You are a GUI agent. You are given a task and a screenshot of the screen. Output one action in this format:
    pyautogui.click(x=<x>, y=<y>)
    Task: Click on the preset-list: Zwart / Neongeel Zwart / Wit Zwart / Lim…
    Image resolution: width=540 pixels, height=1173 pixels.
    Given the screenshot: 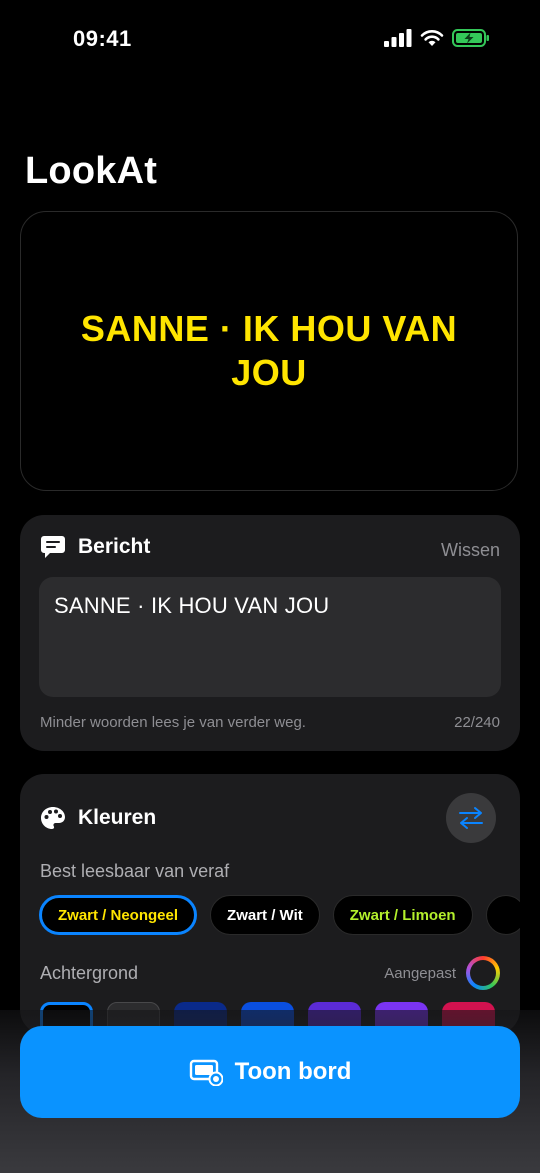 What is the action you would take?
    pyautogui.click(x=279, y=916)
    